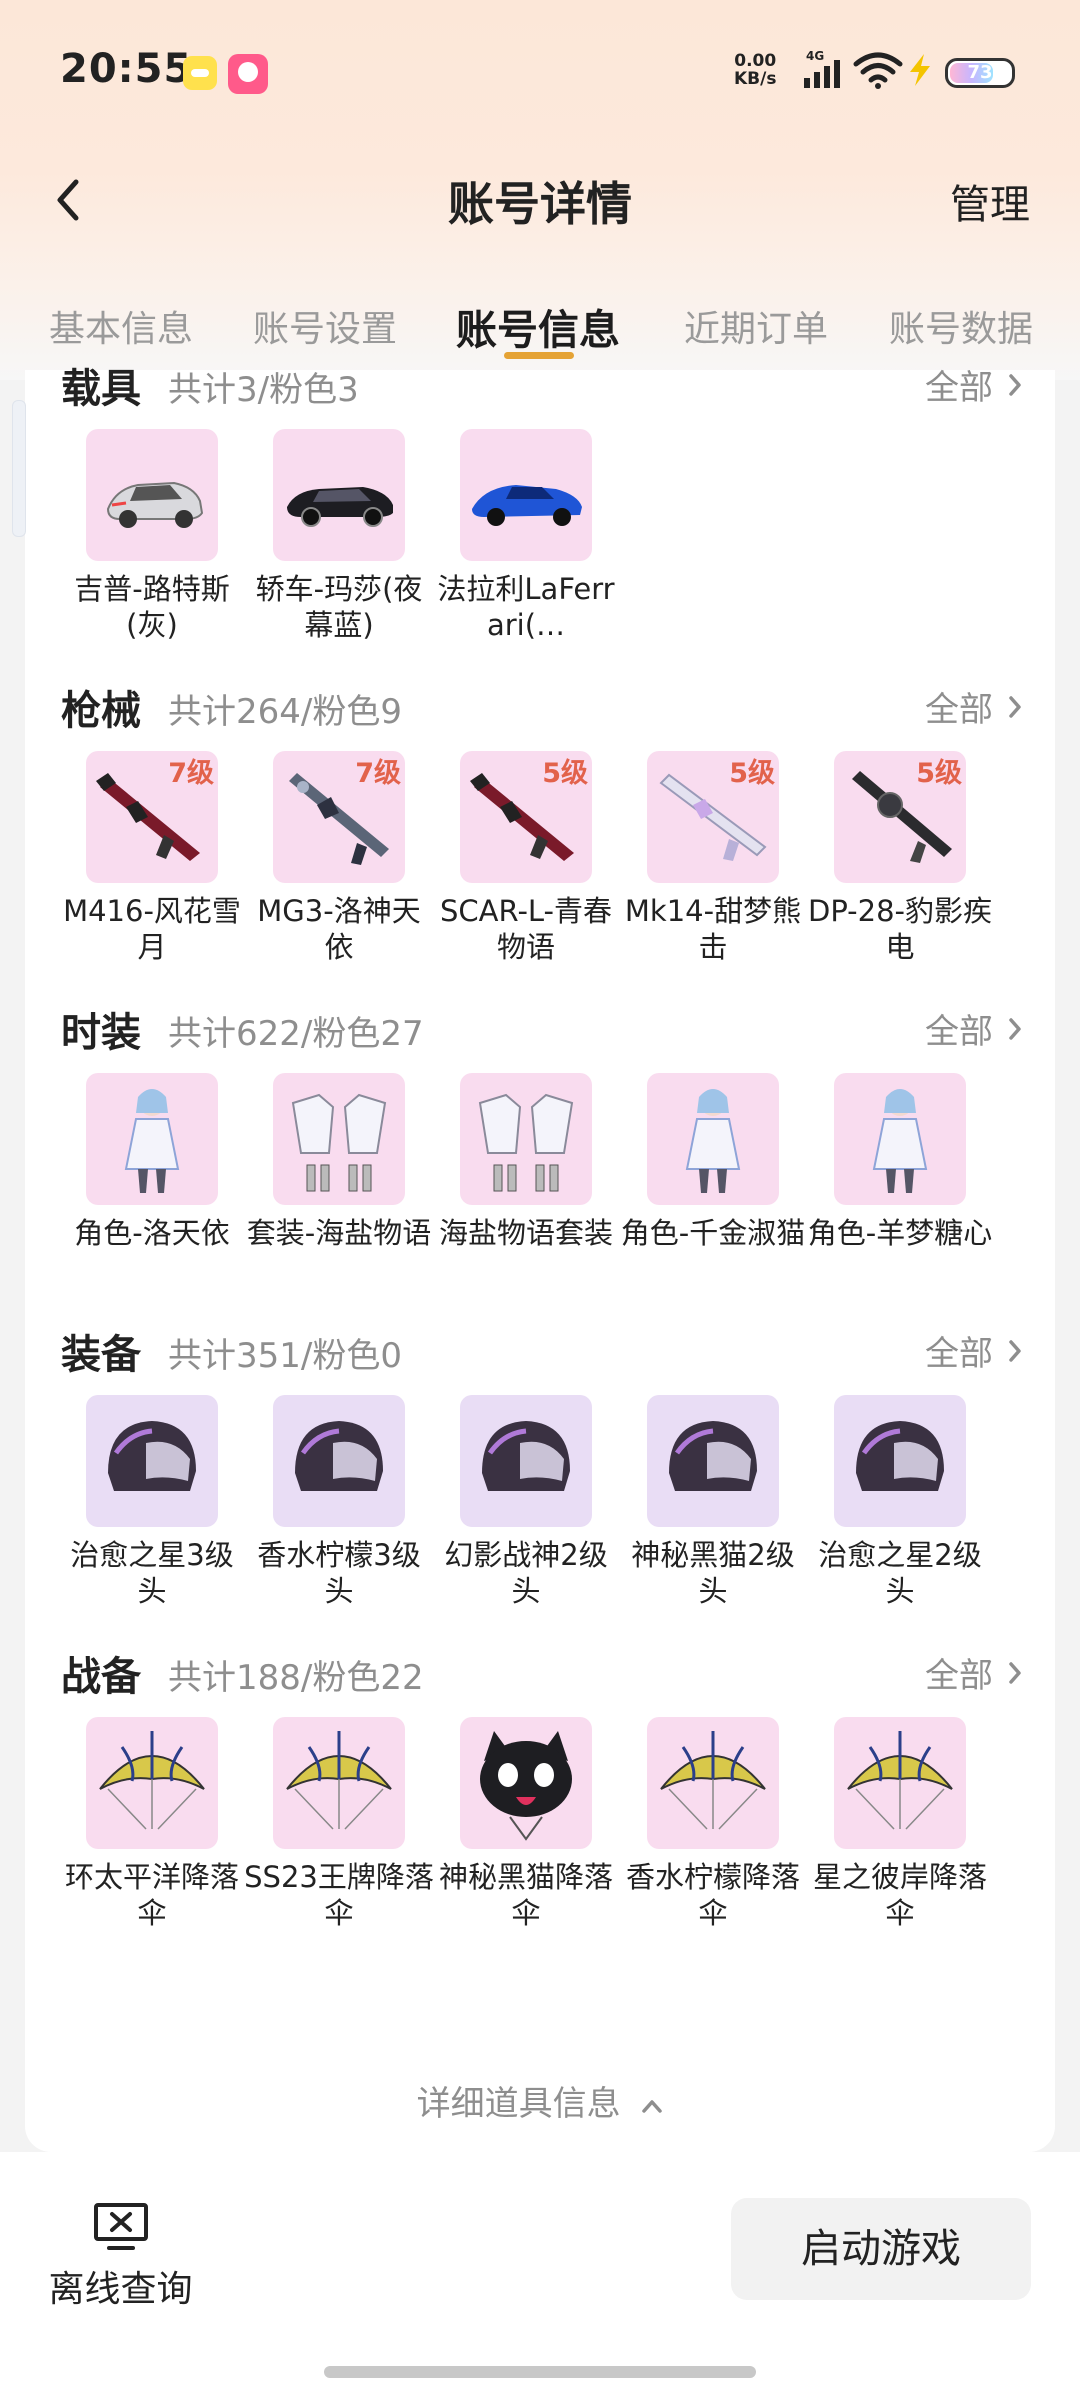 The height and width of the screenshot is (2400, 1080). What do you see at coordinates (713, 1233) in the screenshot?
I see `item-label: 角色-千金淑猫` at bounding box center [713, 1233].